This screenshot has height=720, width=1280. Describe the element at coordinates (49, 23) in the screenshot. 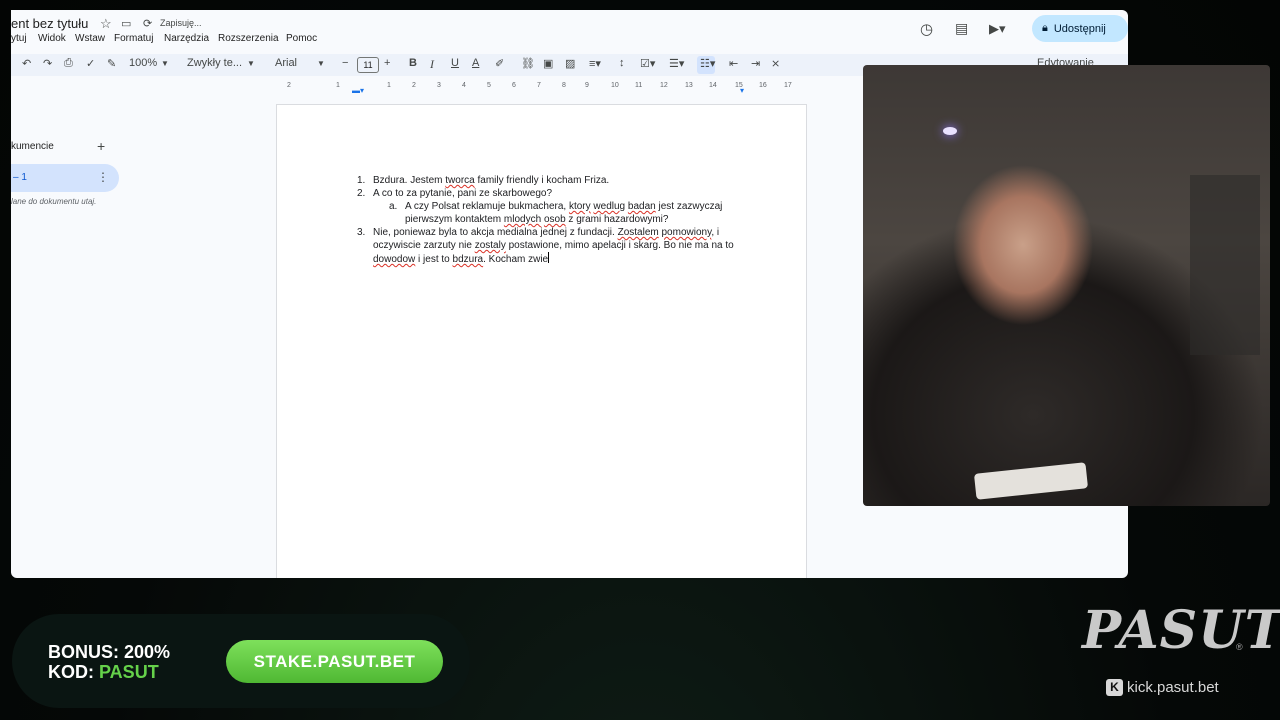

I see `document-title: ent bez tytułu` at that location.